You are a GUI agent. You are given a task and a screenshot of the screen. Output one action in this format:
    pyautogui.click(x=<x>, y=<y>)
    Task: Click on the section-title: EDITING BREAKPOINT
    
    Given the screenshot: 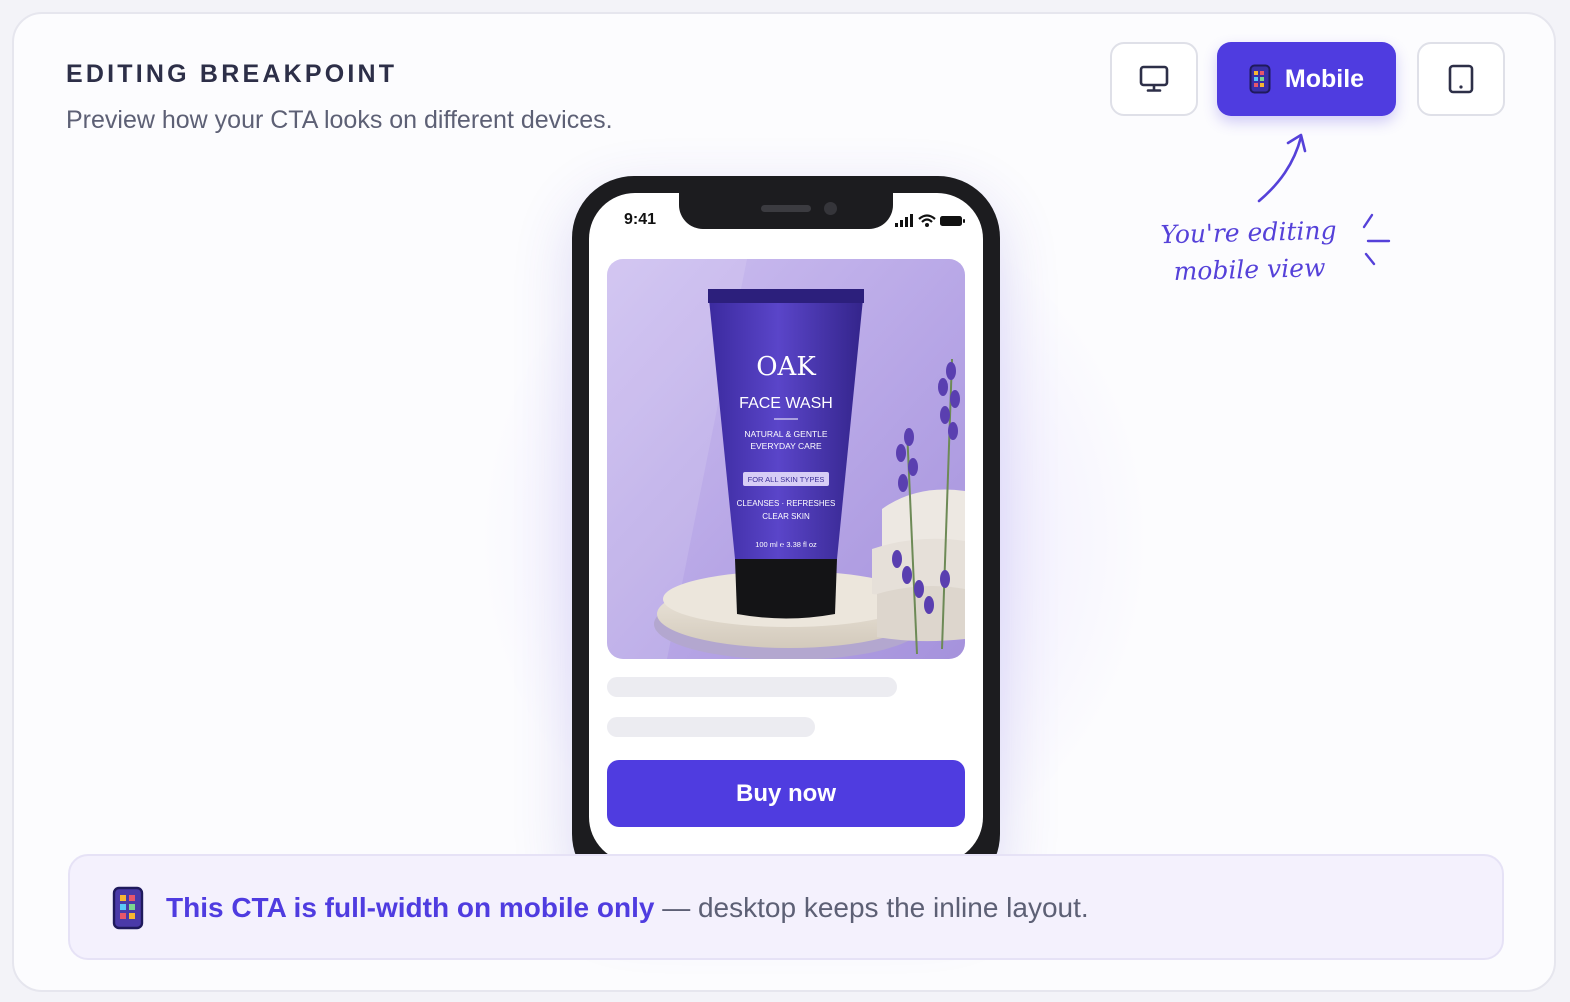 What is the action you would take?
    pyautogui.click(x=232, y=74)
    